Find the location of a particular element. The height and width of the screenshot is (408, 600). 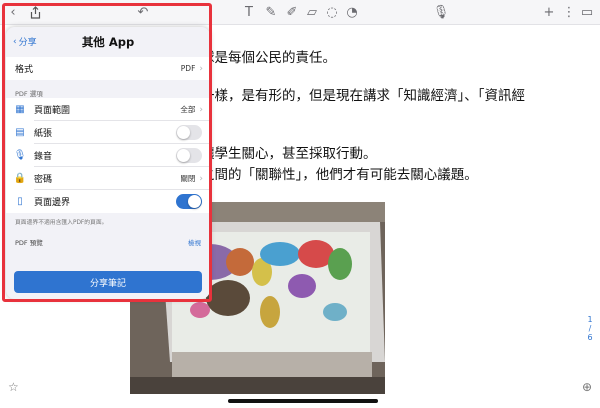

page-range-label: 頁面範圍 is located at coordinates (52, 111).